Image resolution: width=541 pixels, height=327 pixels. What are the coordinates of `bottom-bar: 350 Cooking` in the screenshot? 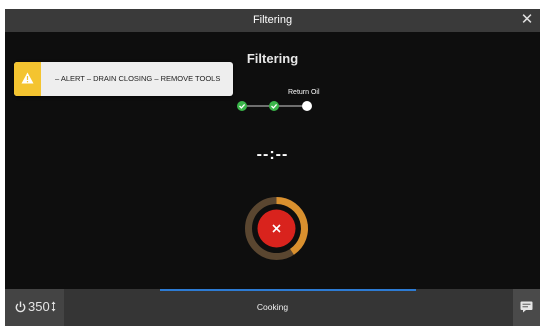 It's located at (272, 307).